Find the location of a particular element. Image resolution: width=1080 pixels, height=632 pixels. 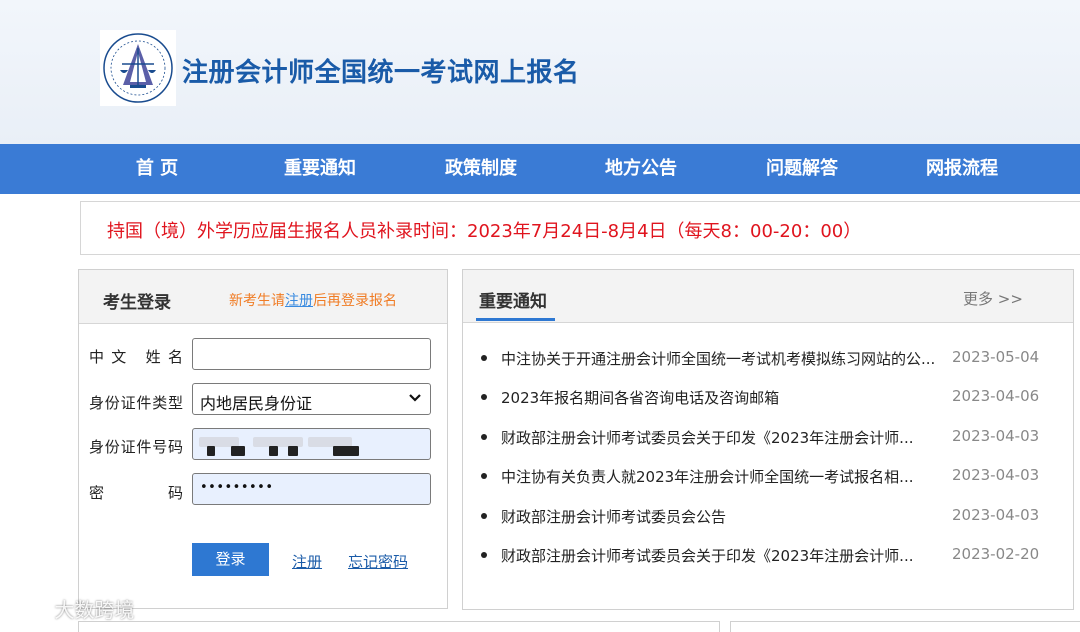

nav-registration-process: 网报流程 is located at coordinates (962, 169).